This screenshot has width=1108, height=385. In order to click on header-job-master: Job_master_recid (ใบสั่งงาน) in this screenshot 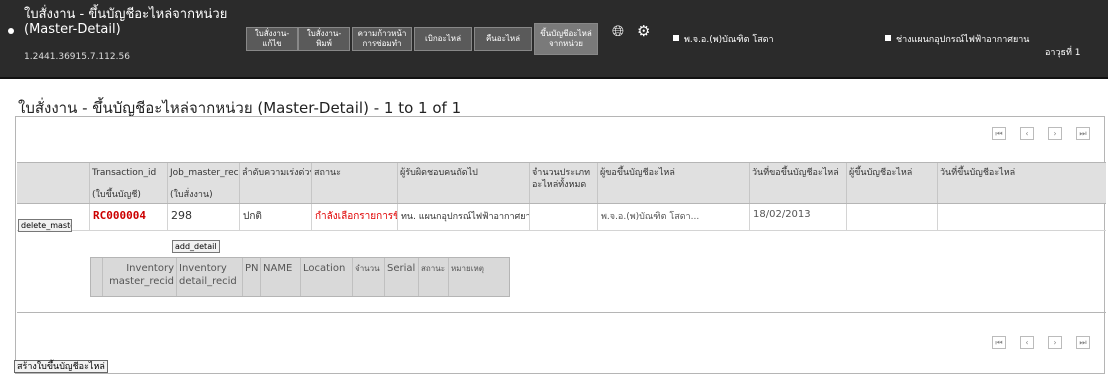, I will do `click(203, 183)`.